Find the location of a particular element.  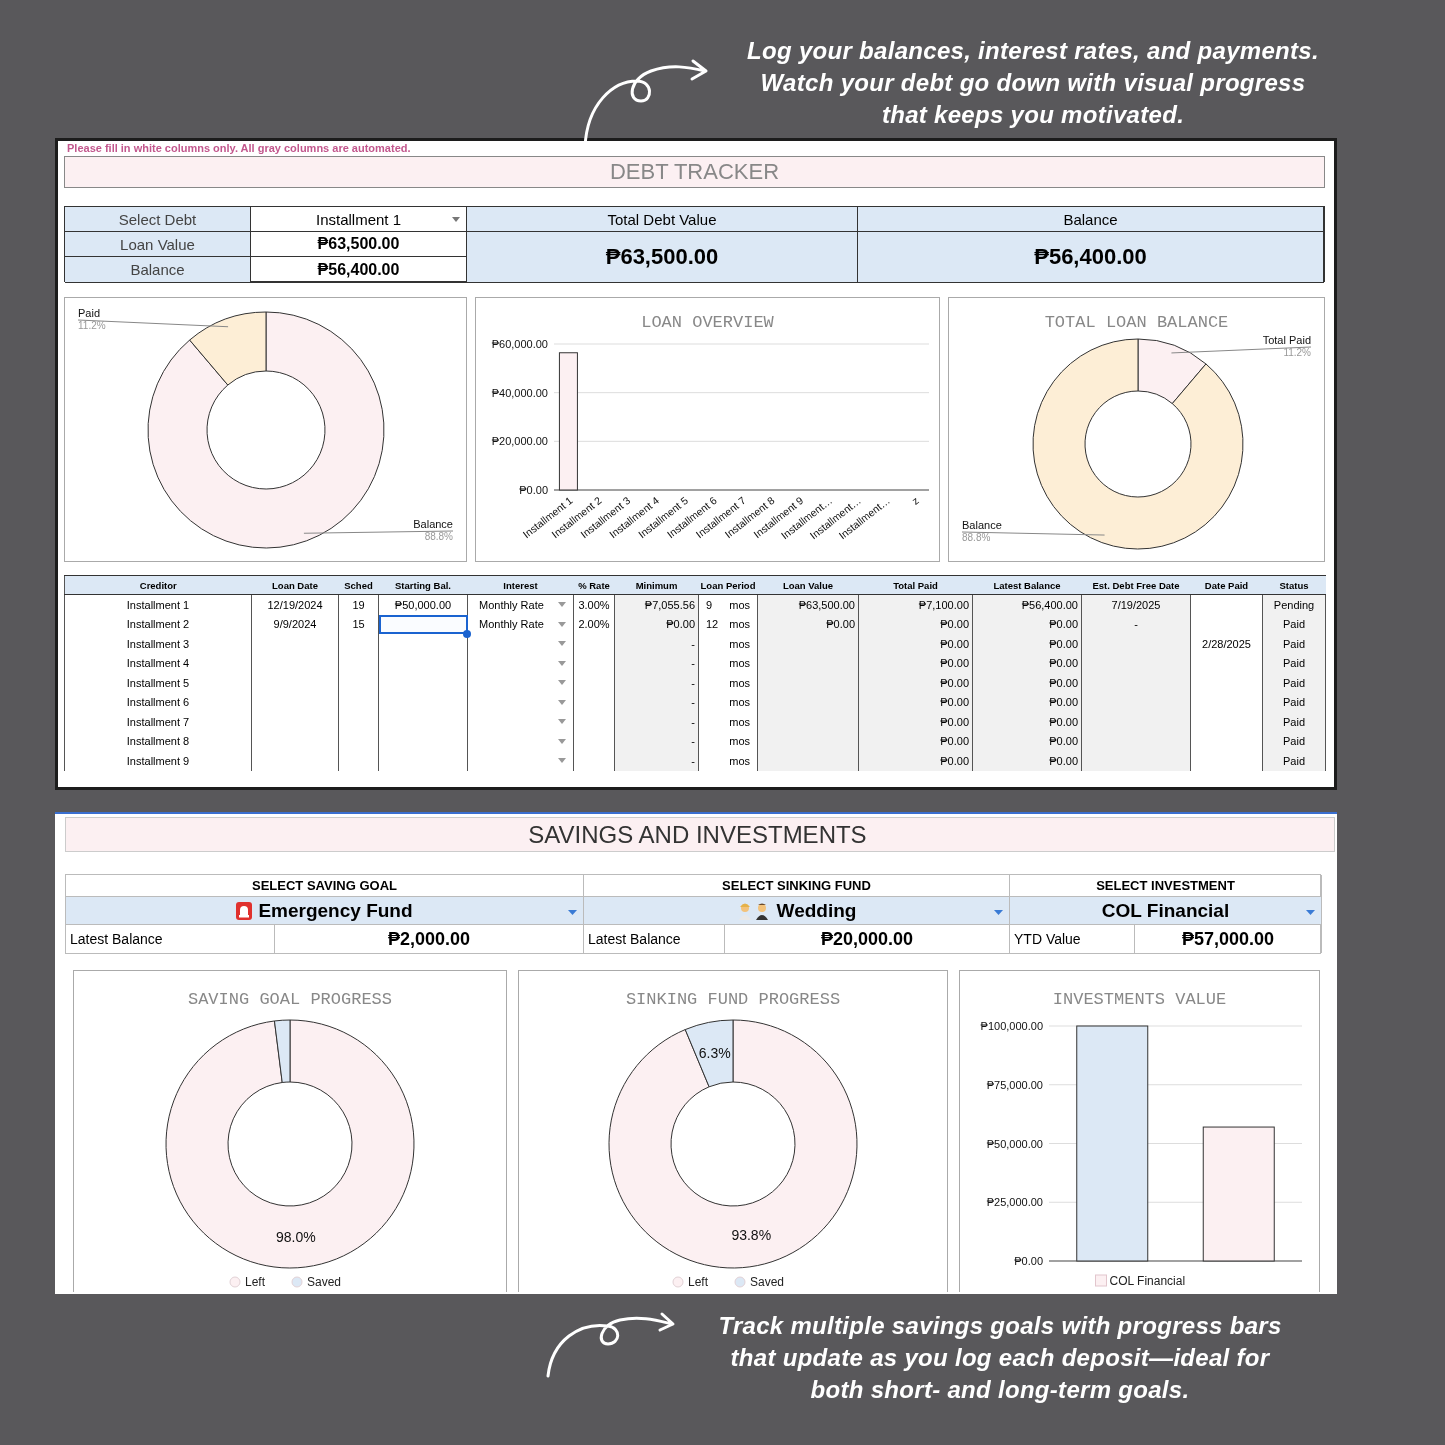

field-label: Balance is located at coordinates (158, 270).